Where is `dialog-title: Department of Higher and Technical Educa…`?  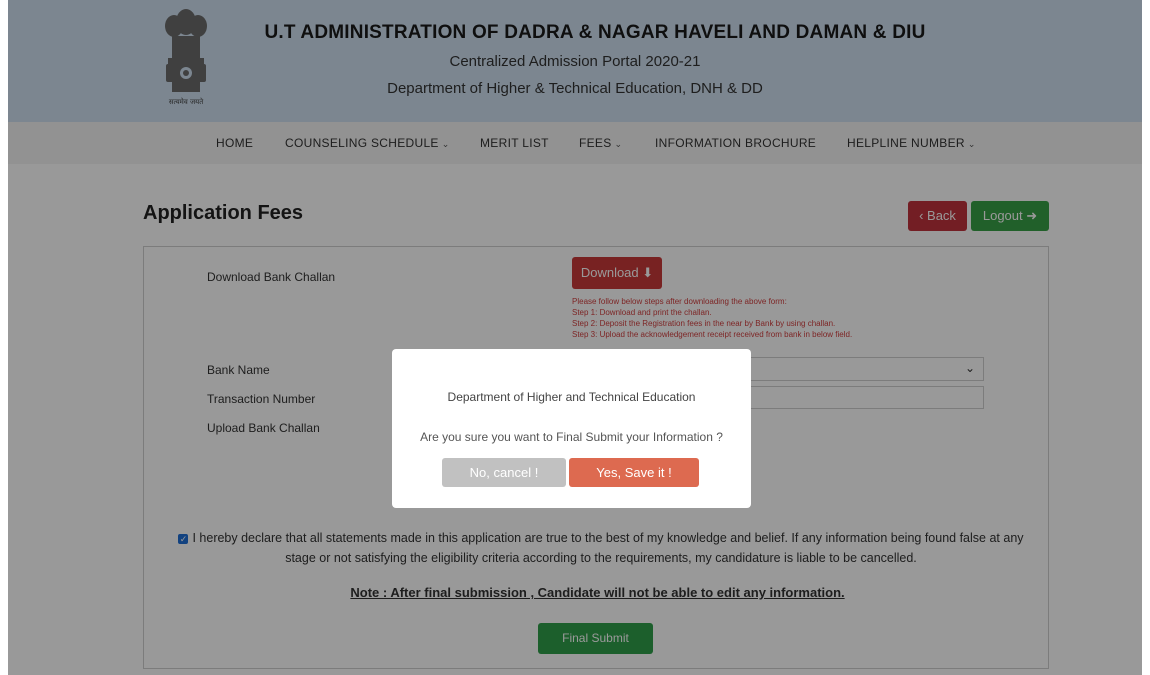
dialog-title: Department of Higher and Technical Educa… is located at coordinates (571, 397).